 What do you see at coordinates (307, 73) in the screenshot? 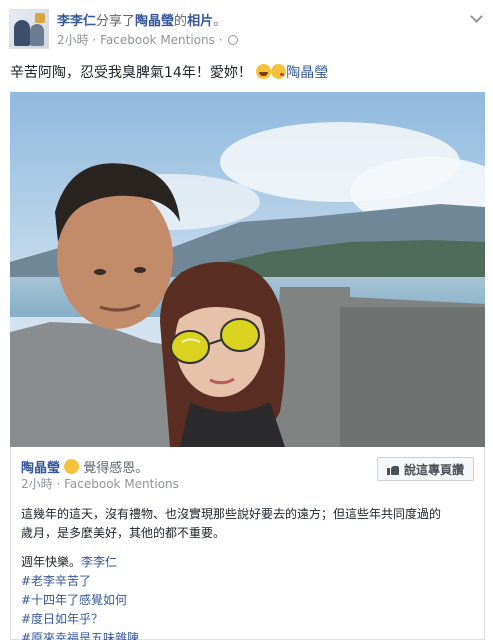
I see `caption-mention-link: 陶晶瑩` at bounding box center [307, 73].